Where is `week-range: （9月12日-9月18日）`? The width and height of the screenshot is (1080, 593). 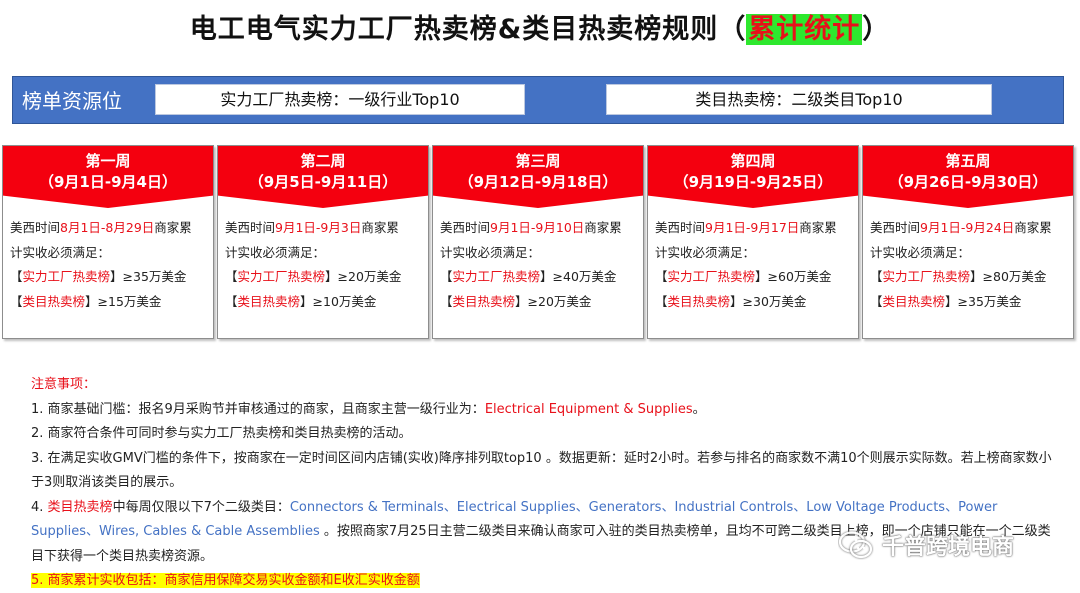
week-range: （9月12日-9月18日） is located at coordinates (538, 182).